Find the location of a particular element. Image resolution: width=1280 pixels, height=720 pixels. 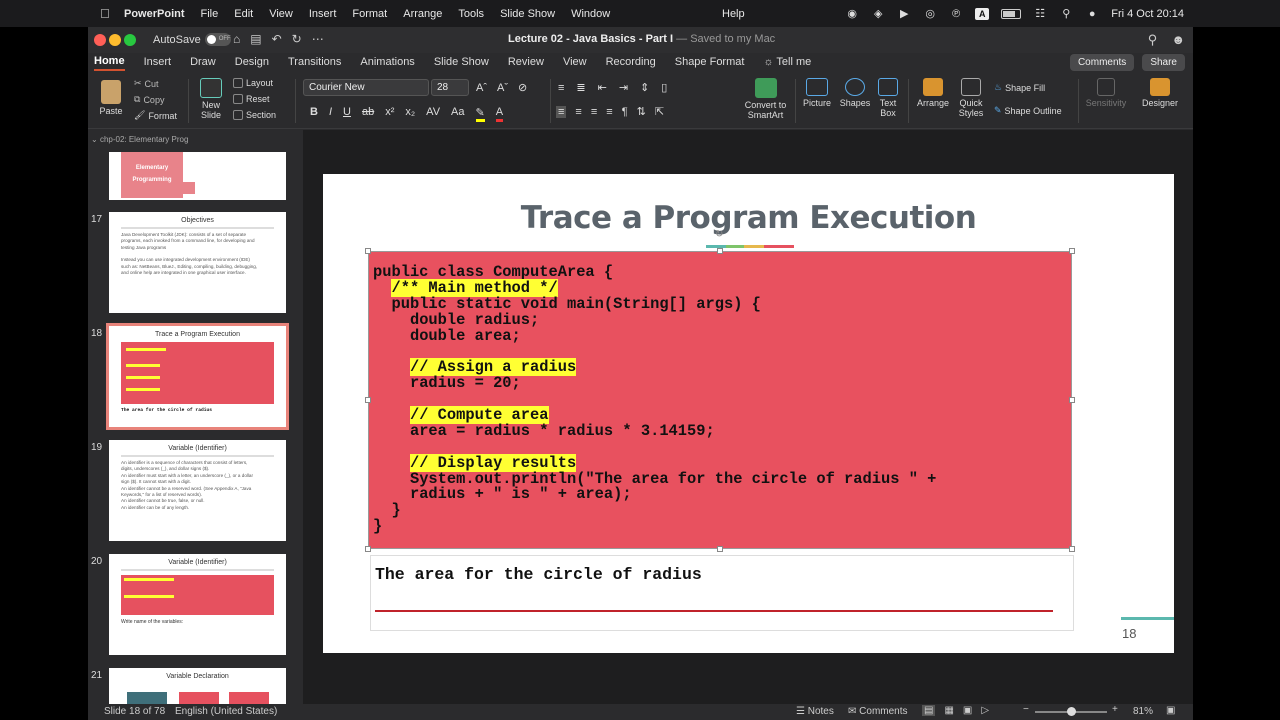

menu-window: Window is located at coordinates (590, 14).